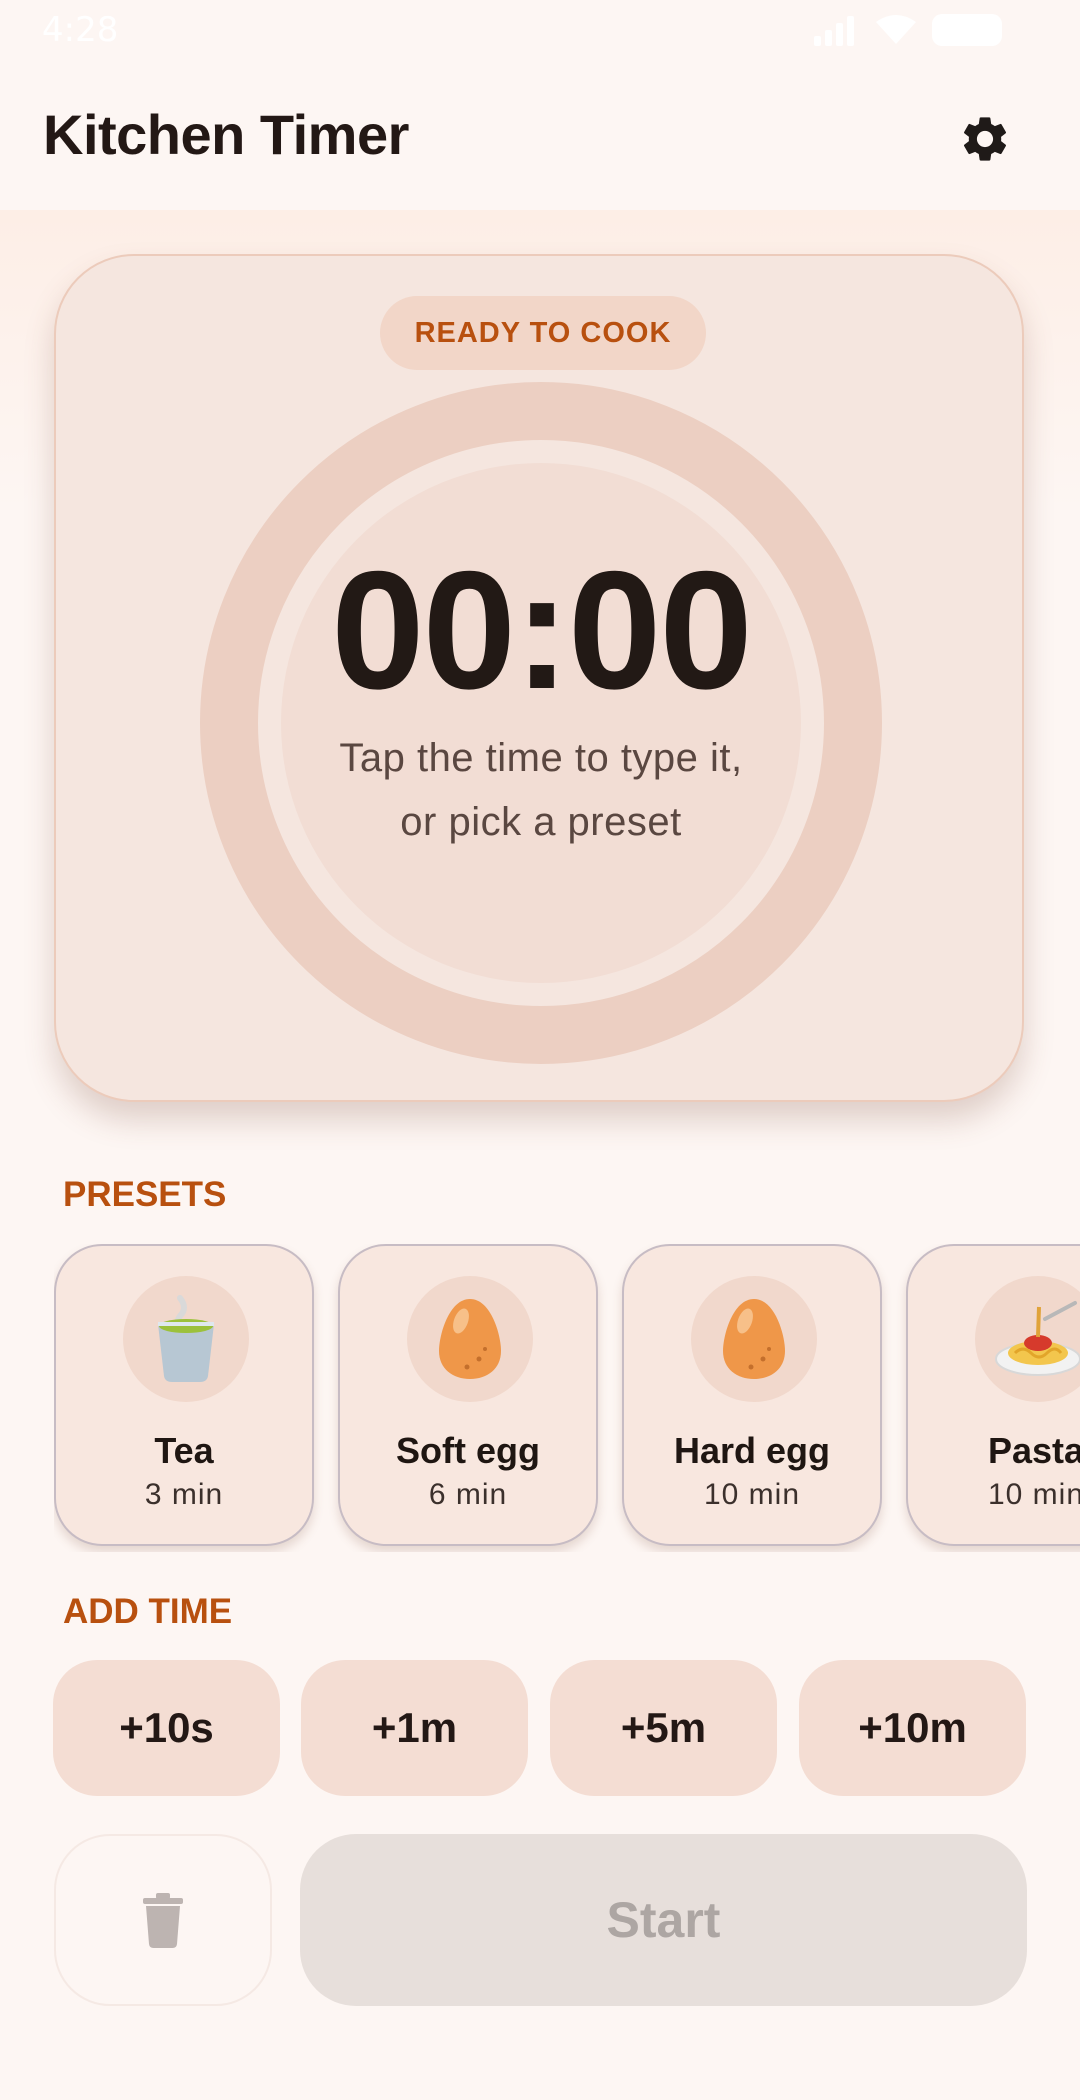 The image size is (1080, 2100). What do you see at coordinates (912, 1728) in the screenshot?
I see `add-10m-button: +10m` at bounding box center [912, 1728].